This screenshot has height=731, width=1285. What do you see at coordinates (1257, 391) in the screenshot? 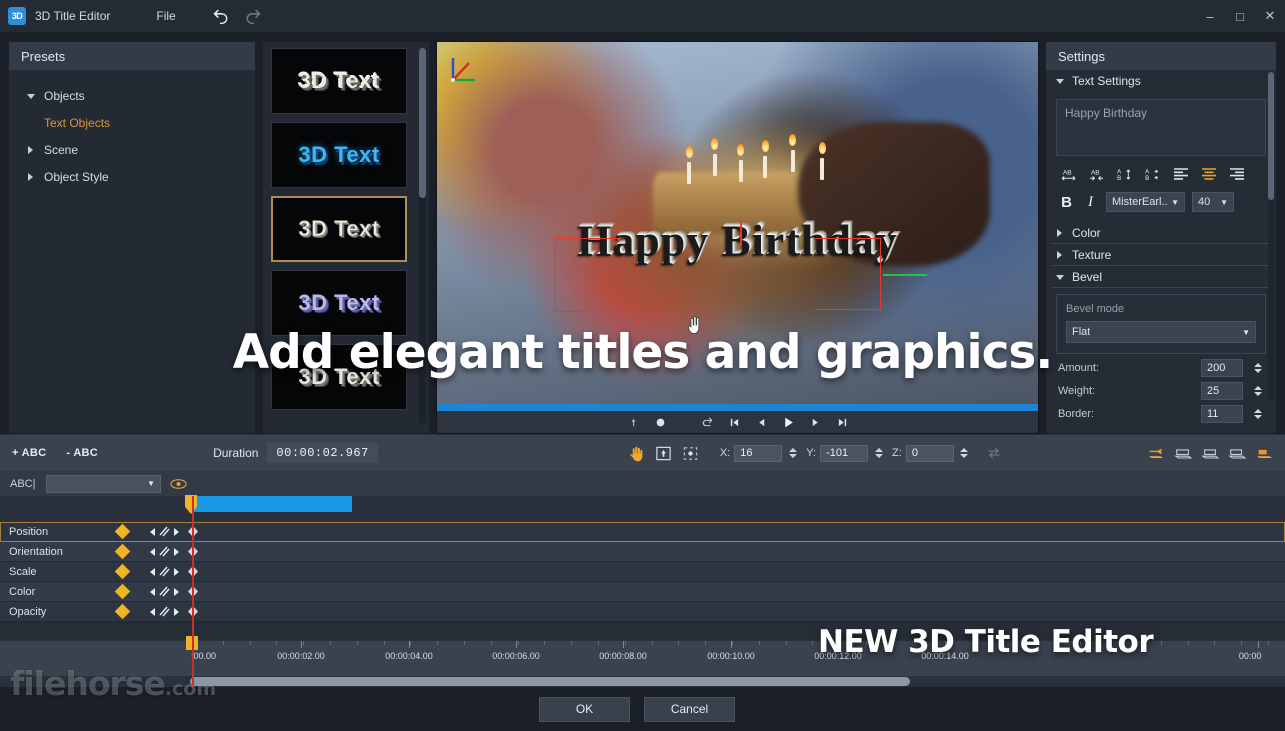
I see `bevel-weight-stepper` at bounding box center [1257, 391].